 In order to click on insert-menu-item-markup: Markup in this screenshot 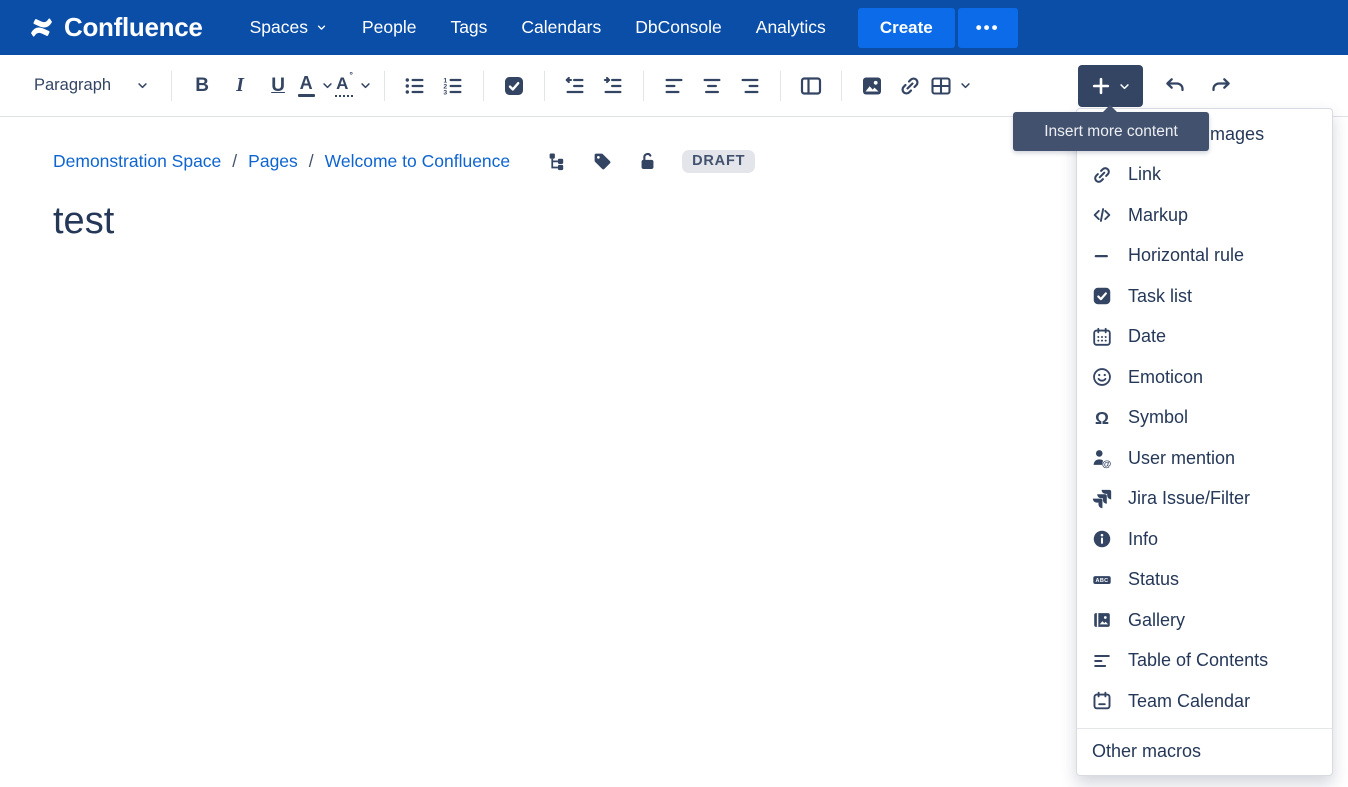, I will do `click(1204, 215)`.